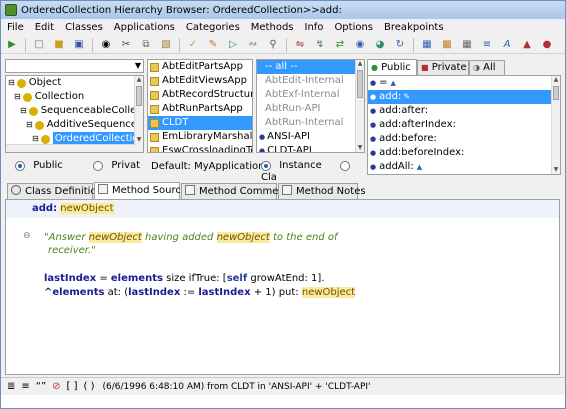 The height and width of the screenshot is (409, 566). What do you see at coordinates (380, 45) in the screenshot?
I see `globe-icon: ◕` at bounding box center [380, 45].